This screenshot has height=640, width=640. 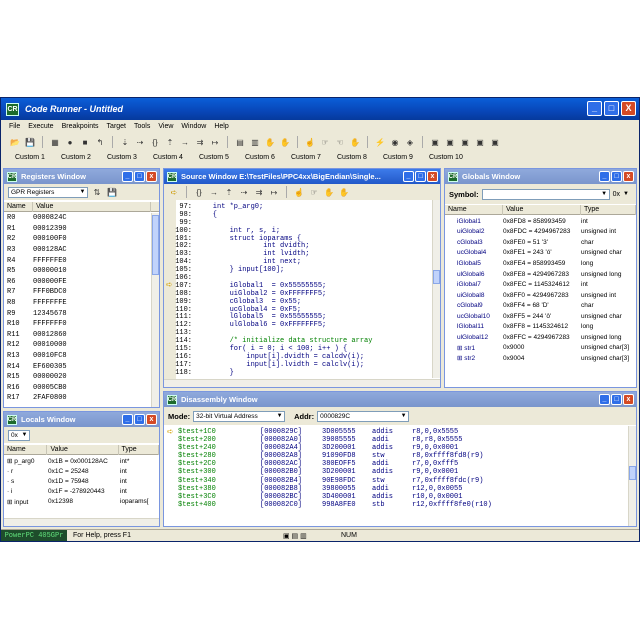 I want to click on disassembly-scrollbar, so click(x=632, y=476).